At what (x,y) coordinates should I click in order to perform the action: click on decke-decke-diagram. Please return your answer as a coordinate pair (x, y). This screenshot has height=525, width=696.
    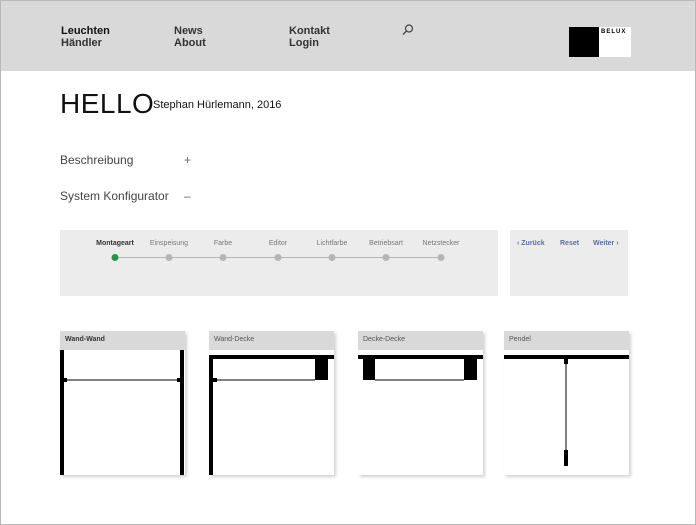
    Looking at the image, I should click on (420, 368).